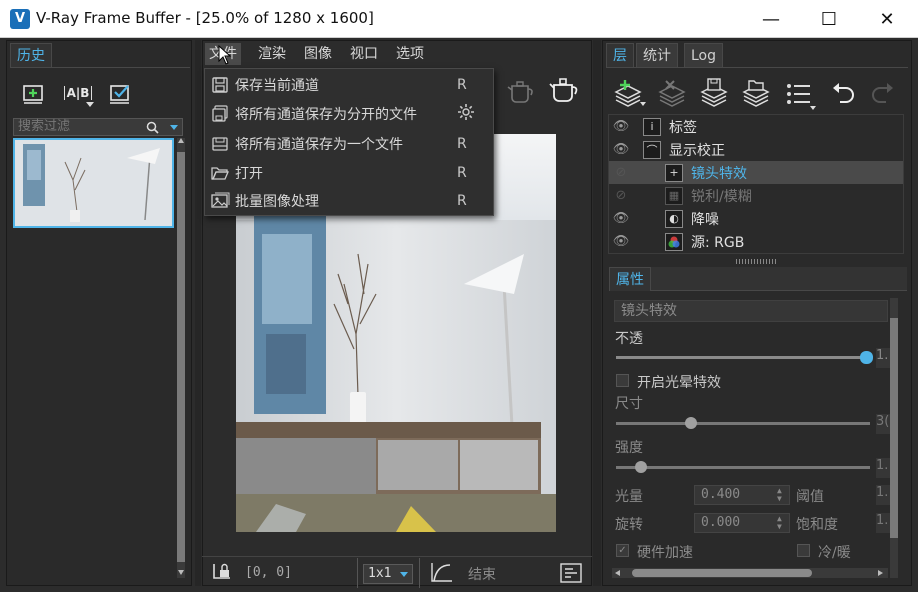 Image resolution: width=918 pixels, height=592 pixels. I want to click on layer-name: 镜头特效, so click(719, 173).